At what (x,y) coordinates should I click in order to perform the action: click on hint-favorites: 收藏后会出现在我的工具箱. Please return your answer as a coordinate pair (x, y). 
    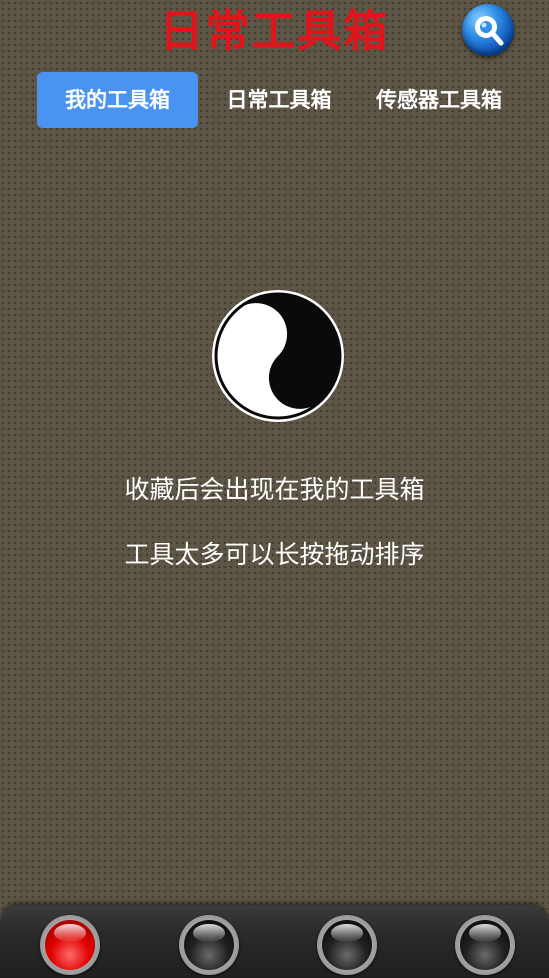
    Looking at the image, I should click on (274, 489).